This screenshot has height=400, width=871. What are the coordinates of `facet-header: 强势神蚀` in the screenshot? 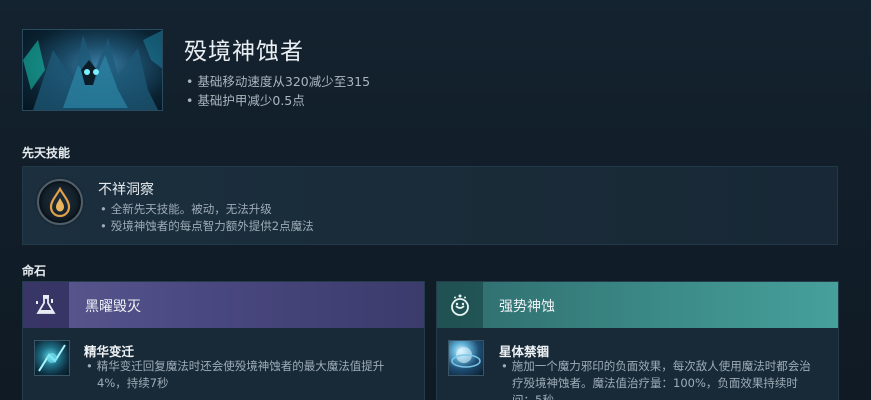 It's located at (637, 305).